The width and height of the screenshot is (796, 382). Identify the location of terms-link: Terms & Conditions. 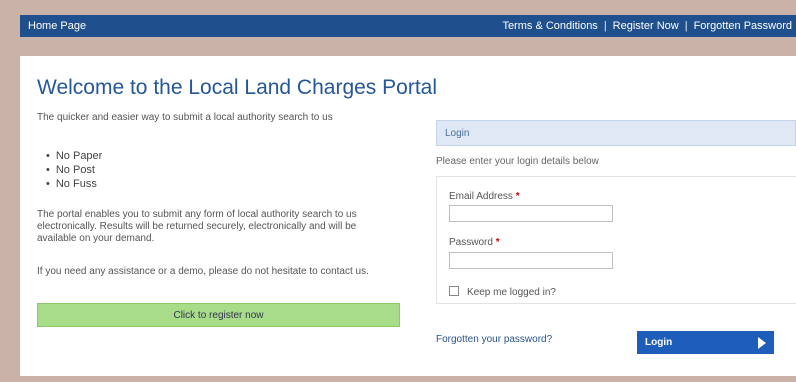
(549, 26).